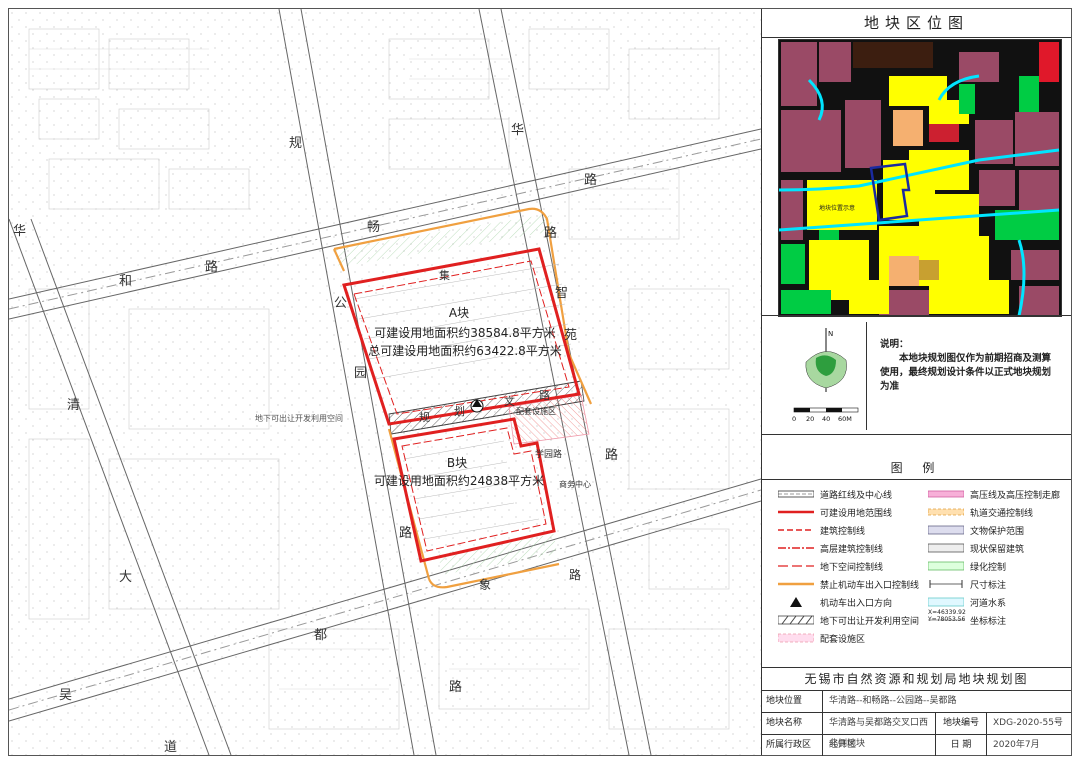 The height and width of the screenshot is (764, 1080). Describe the element at coordinates (125, 577) in the screenshot. I see `road-label-da: 大` at that location.